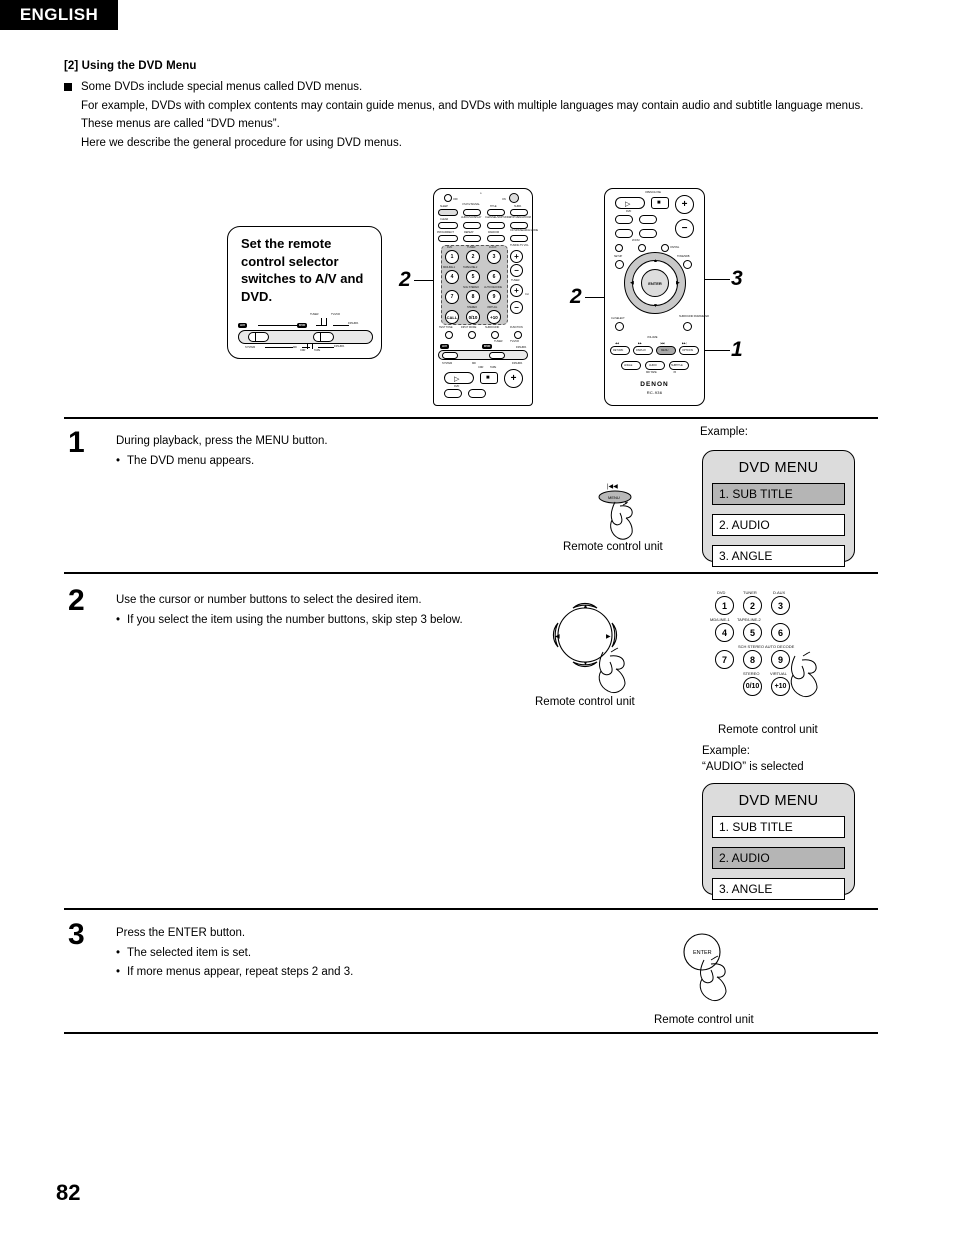 This screenshot has width=954, height=1237. Describe the element at coordinates (518, 206) in the screenshot. I see `label-surr: SURR.` at that location.